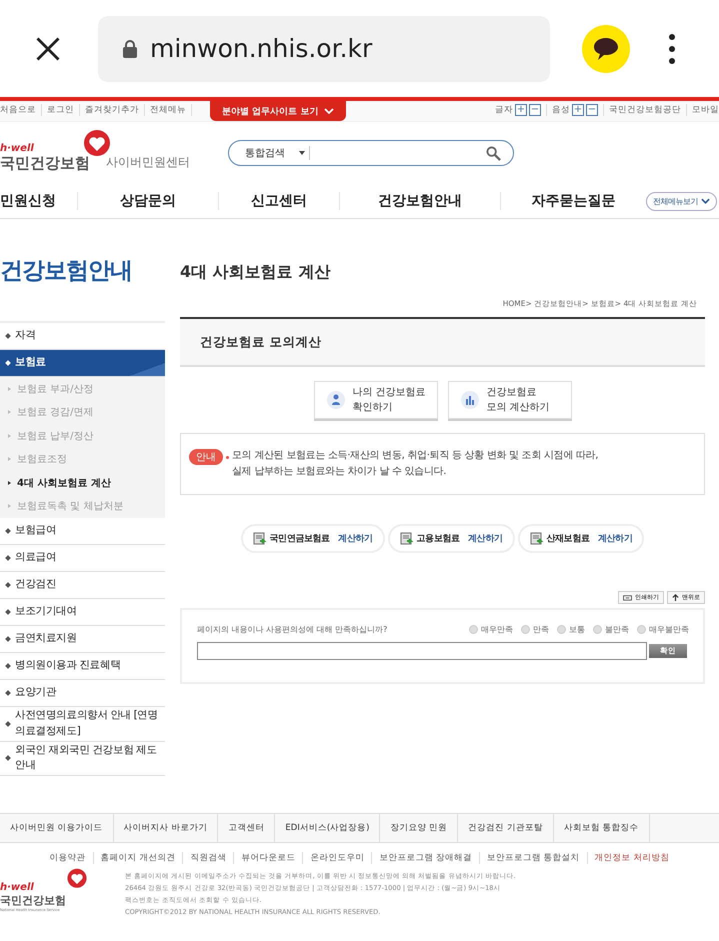 This screenshot has width=719, height=941. I want to click on search-scope-select: 통합검색, so click(277, 153).